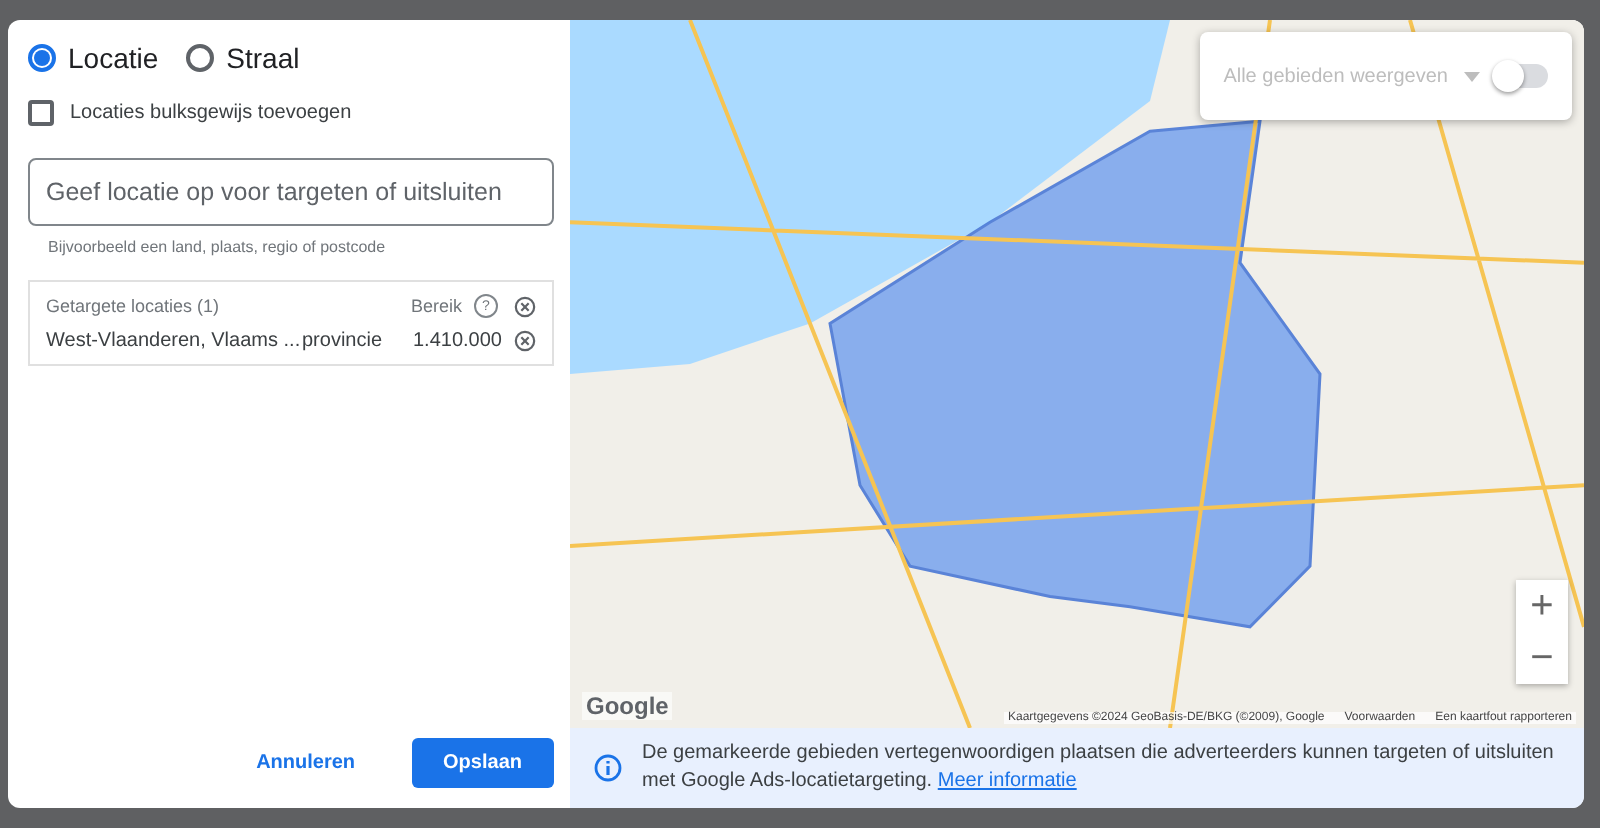 The height and width of the screenshot is (828, 1600). I want to click on cancel-button: Annuleren, so click(306, 763).